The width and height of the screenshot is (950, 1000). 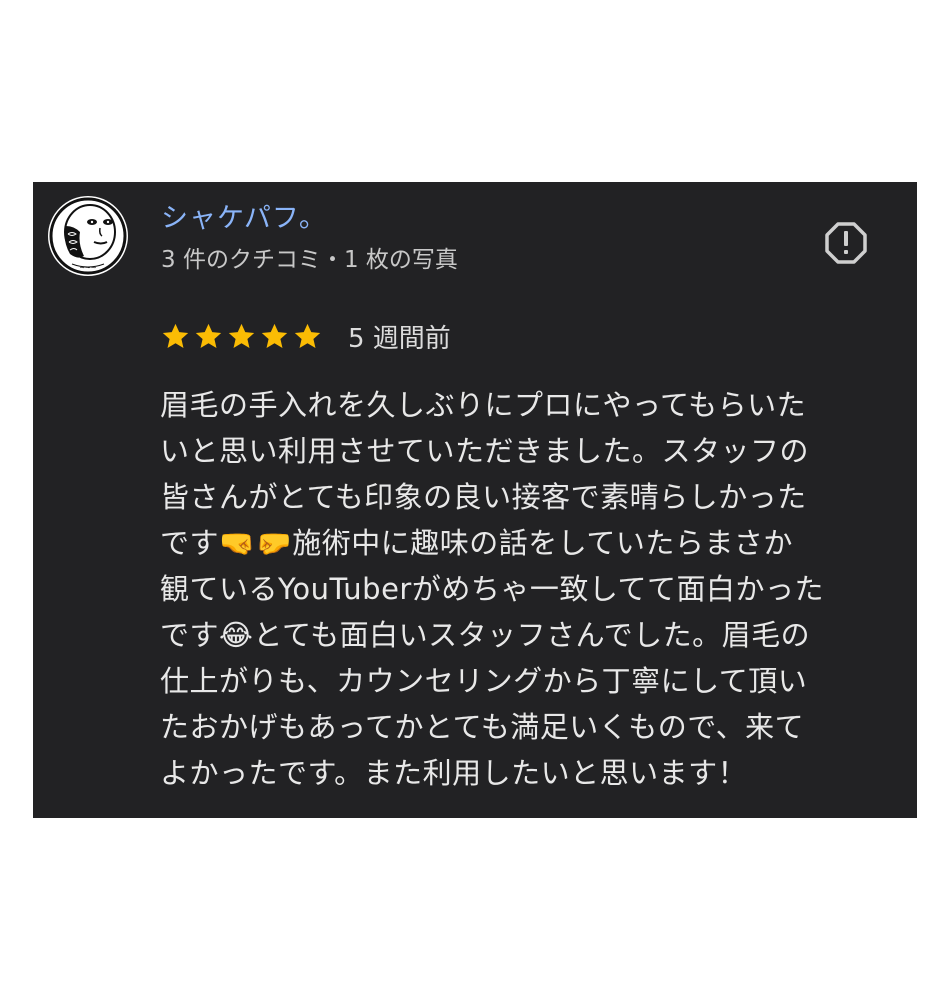 I want to click on review-text-line: です😂とても面白いスタッフさんでした。眉毛の, so click(x=485, y=635).